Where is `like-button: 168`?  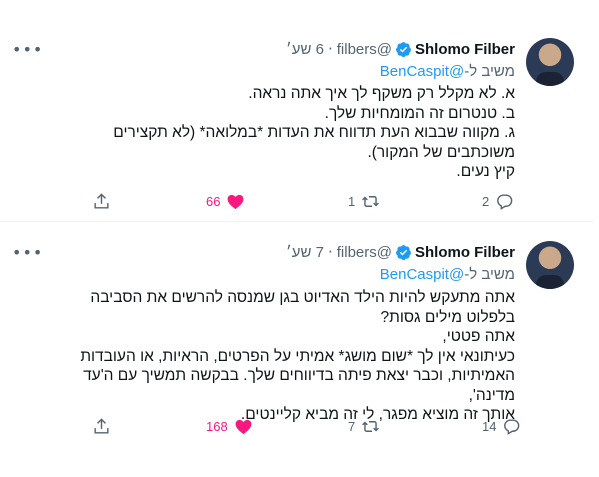
like-button: 168 is located at coordinates (226, 426).